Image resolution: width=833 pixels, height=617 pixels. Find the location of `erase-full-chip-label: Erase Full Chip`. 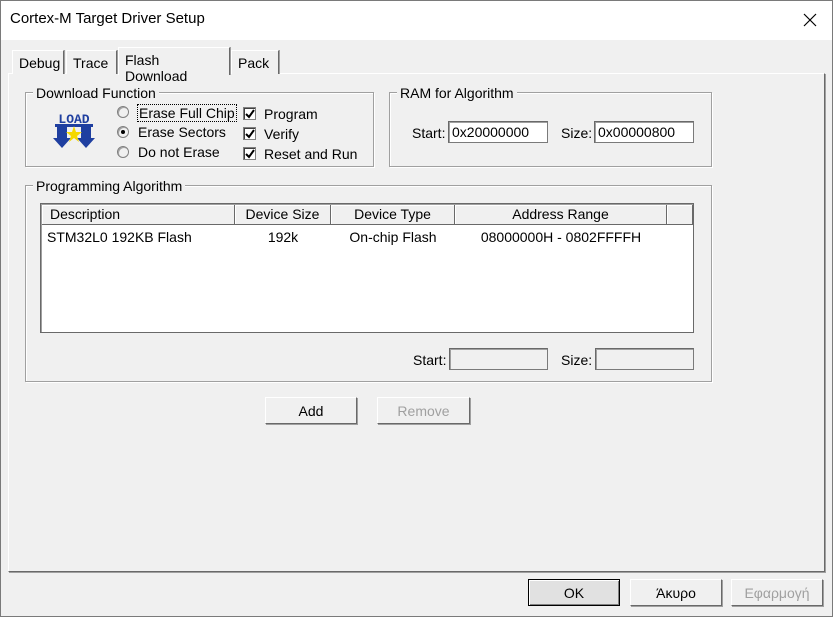

erase-full-chip-label: Erase Full Chip is located at coordinates (187, 113).